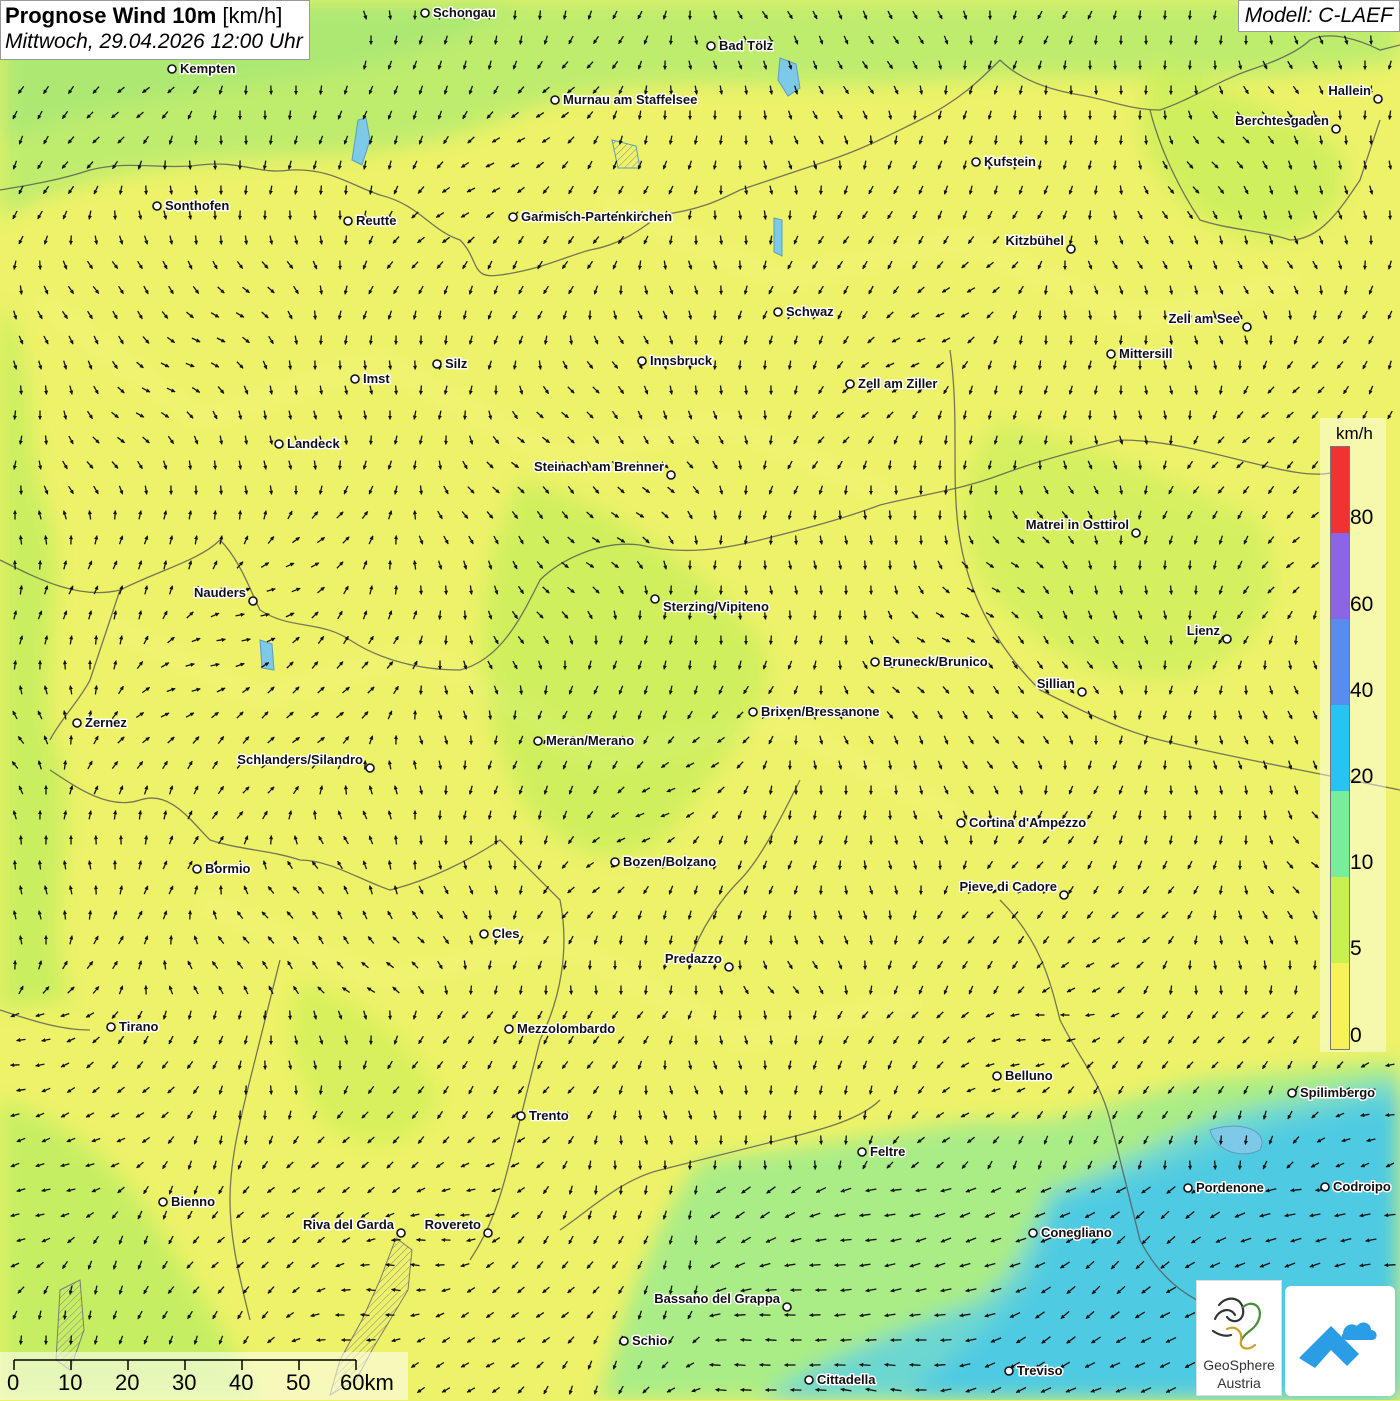 Image resolution: width=1400 pixels, height=1401 pixels. I want to click on city-label: Spilimbergo, so click(1337, 1092).